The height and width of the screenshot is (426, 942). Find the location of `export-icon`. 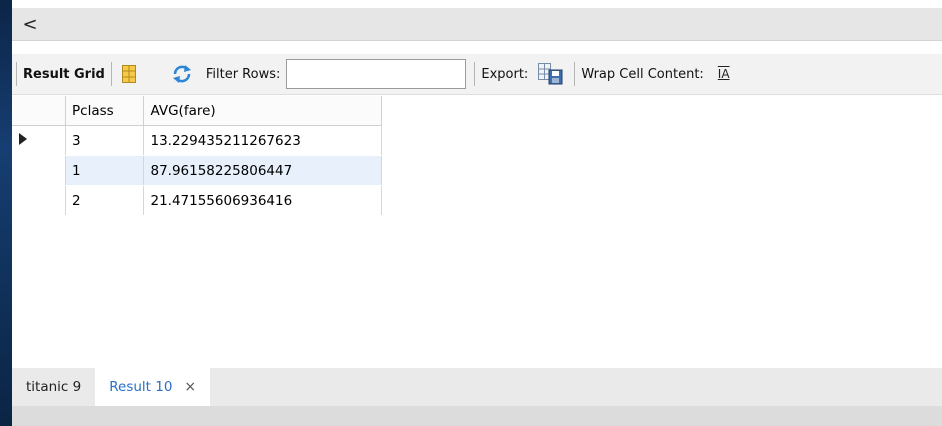

export-icon is located at coordinates (551, 74).